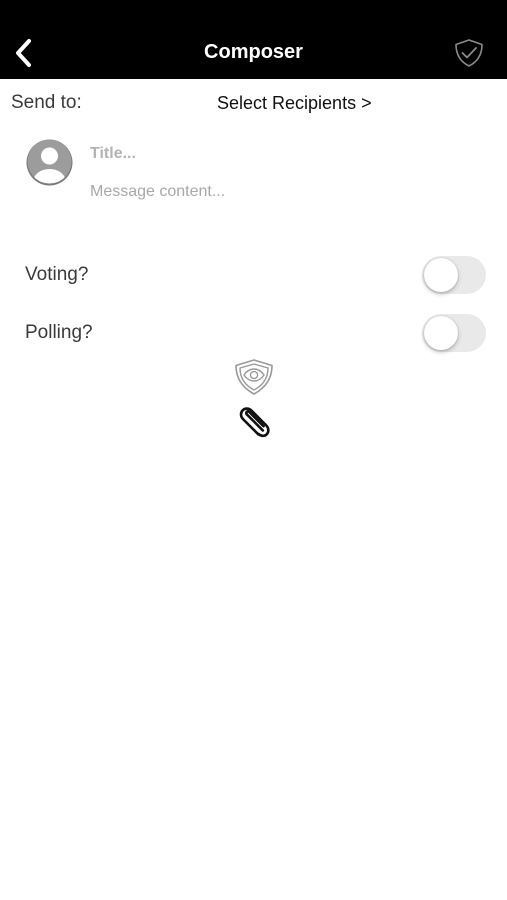 The height and width of the screenshot is (900, 507). Describe the element at coordinates (278, 195) in the screenshot. I see `message-content-input` at that location.